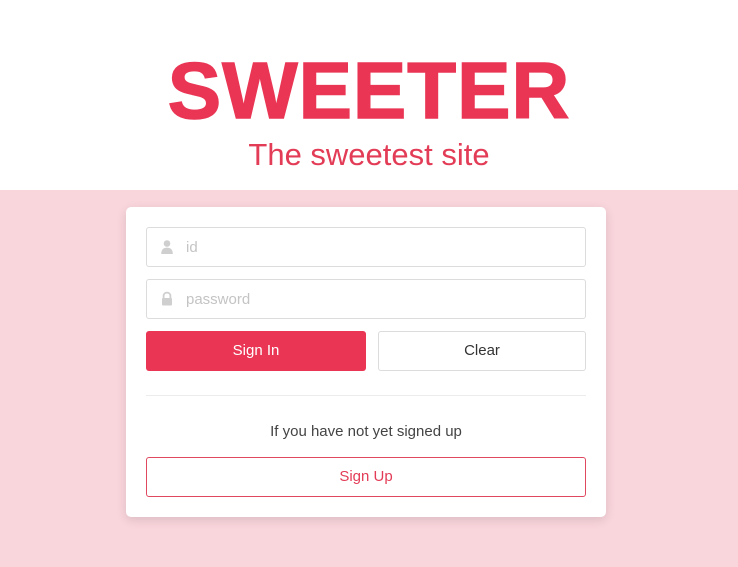  I want to click on id-field, so click(366, 247).